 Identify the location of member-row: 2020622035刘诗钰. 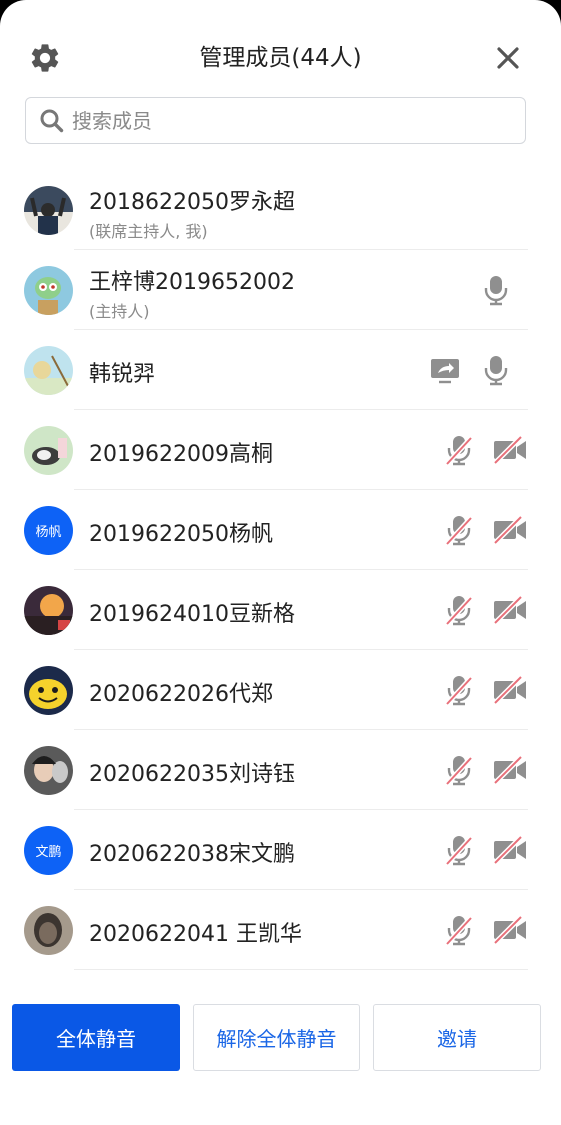
(280, 770).